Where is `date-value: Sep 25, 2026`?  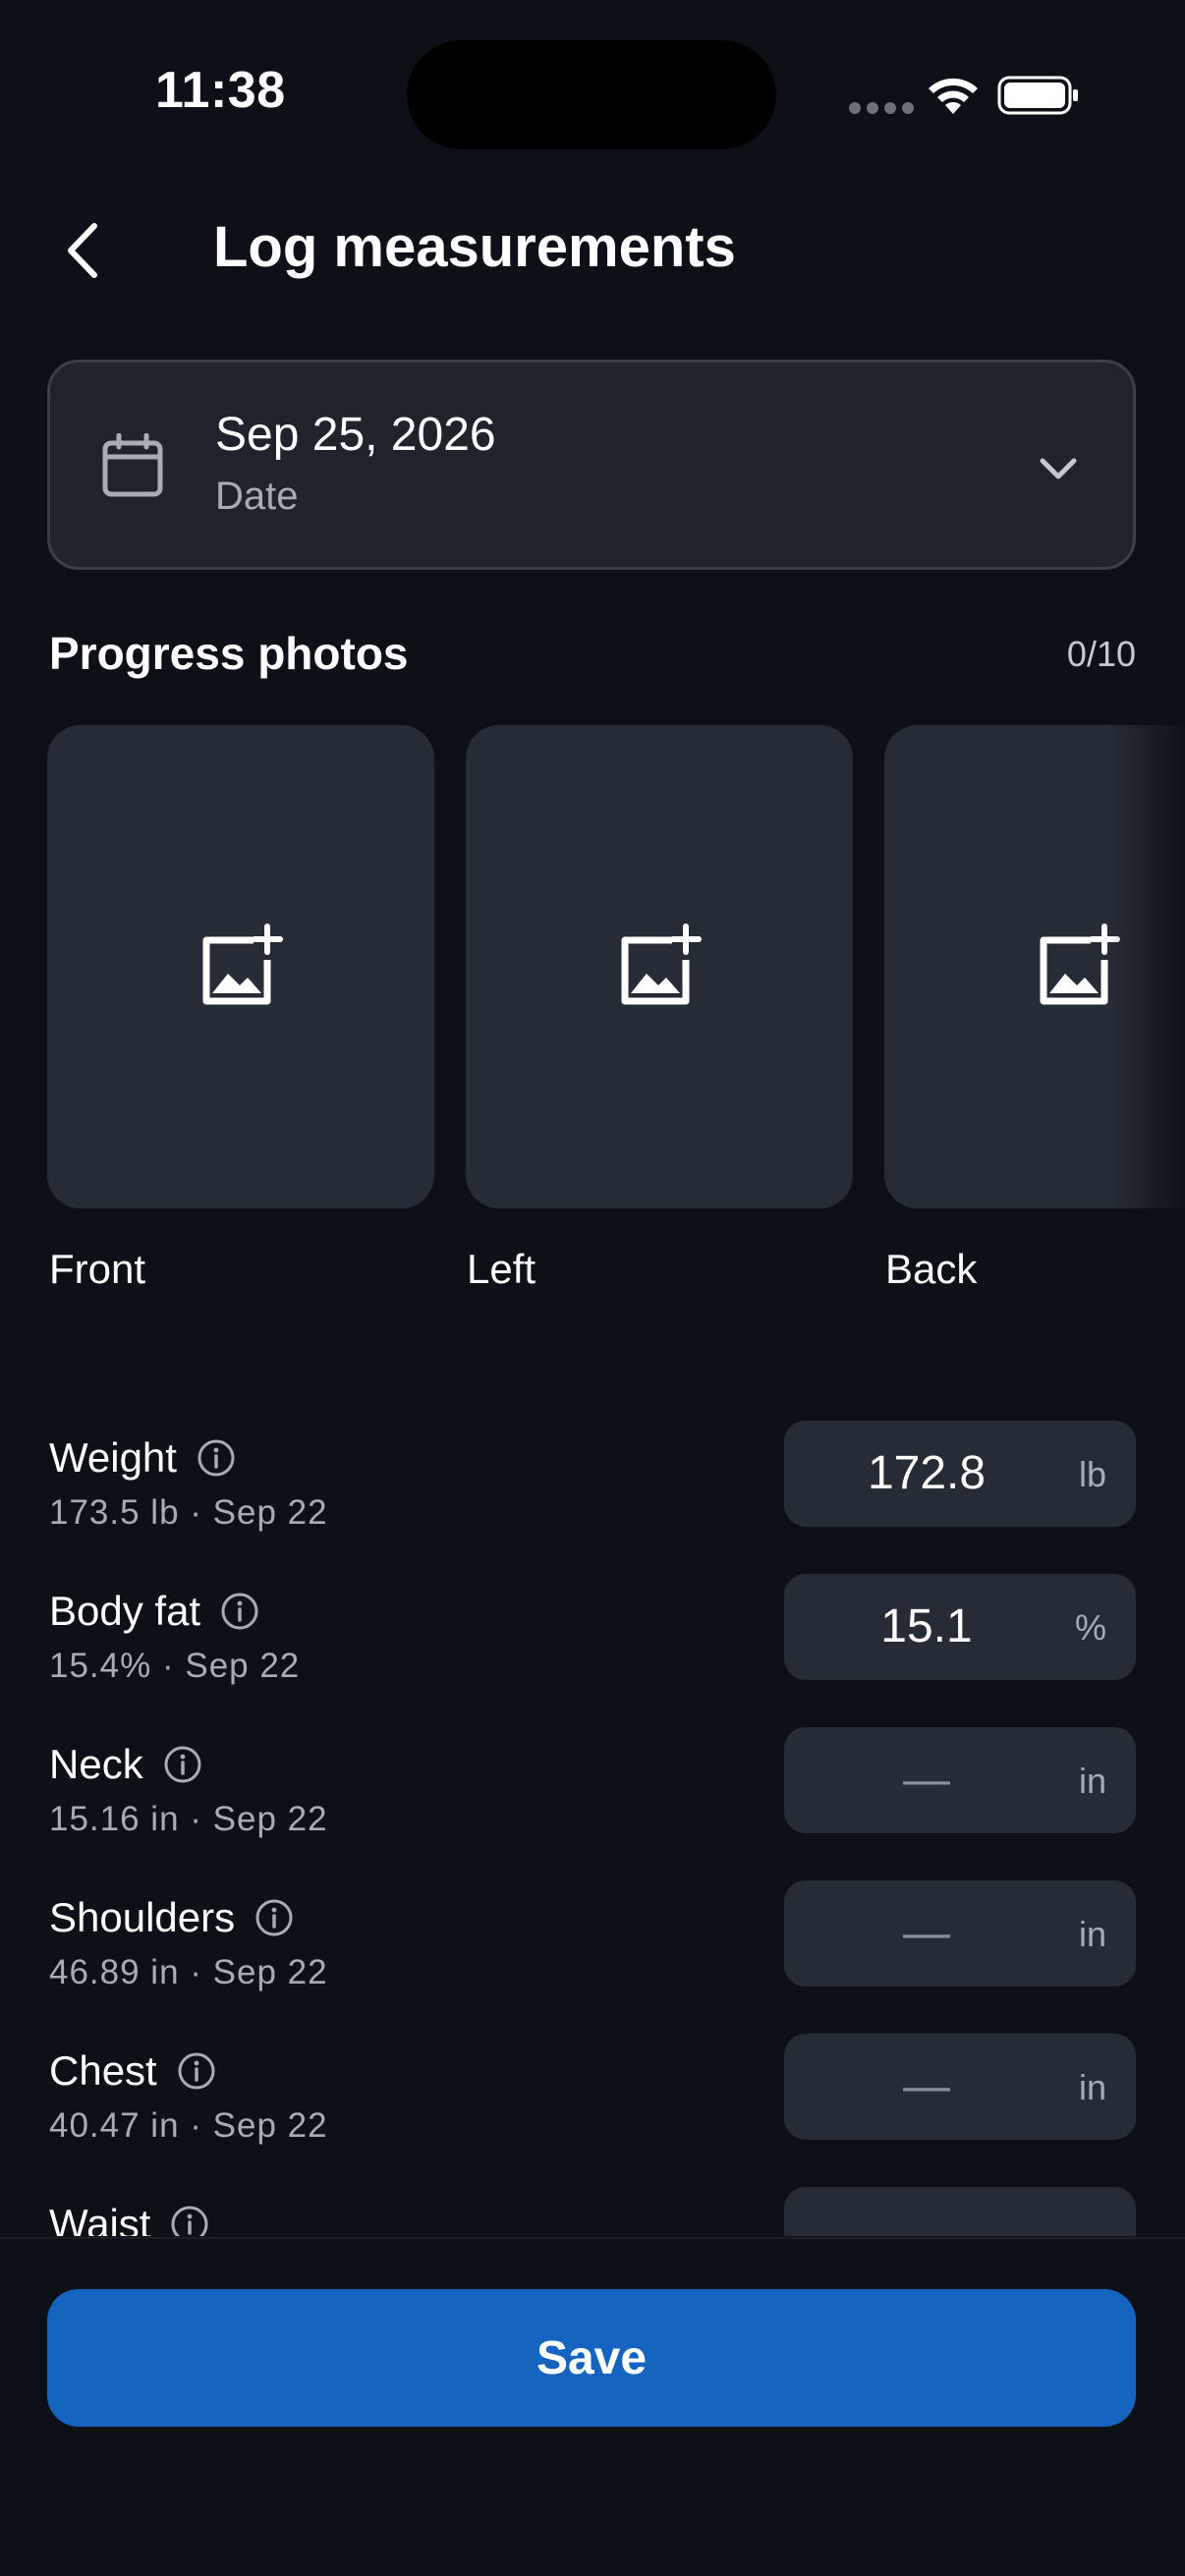
date-value: Sep 25, 2026 is located at coordinates (355, 435).